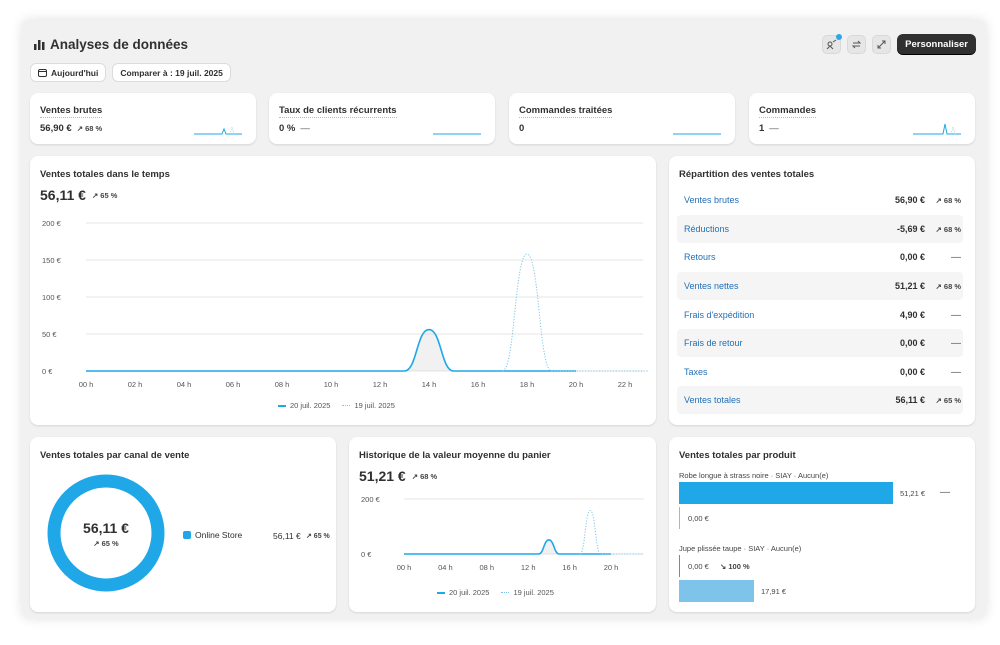 This screenshot has width=1000, height=645. I want to click on x-tick-label: 08 h, so click(282, 384).